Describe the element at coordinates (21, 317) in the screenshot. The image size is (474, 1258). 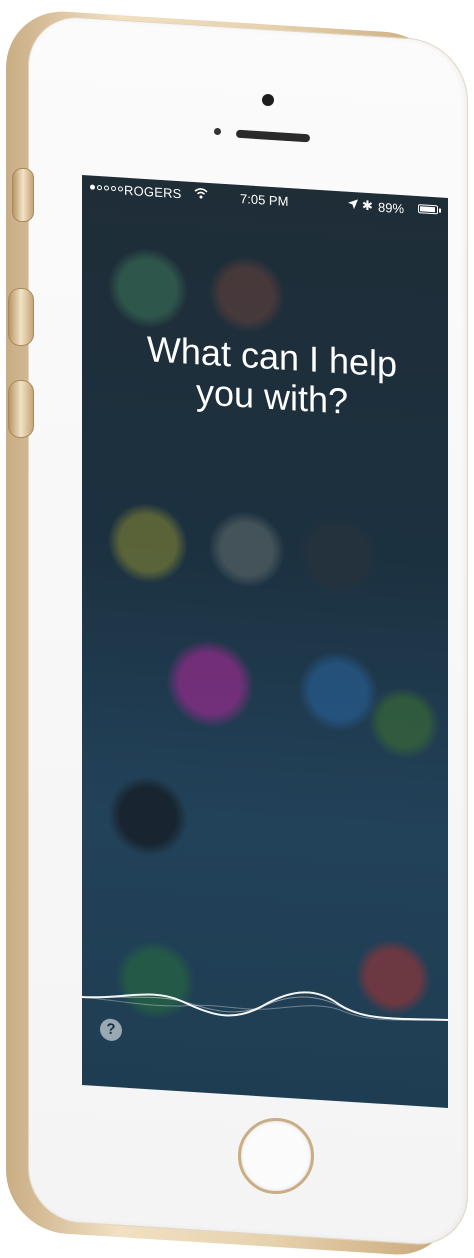
I see `volume-up-button` at that location.